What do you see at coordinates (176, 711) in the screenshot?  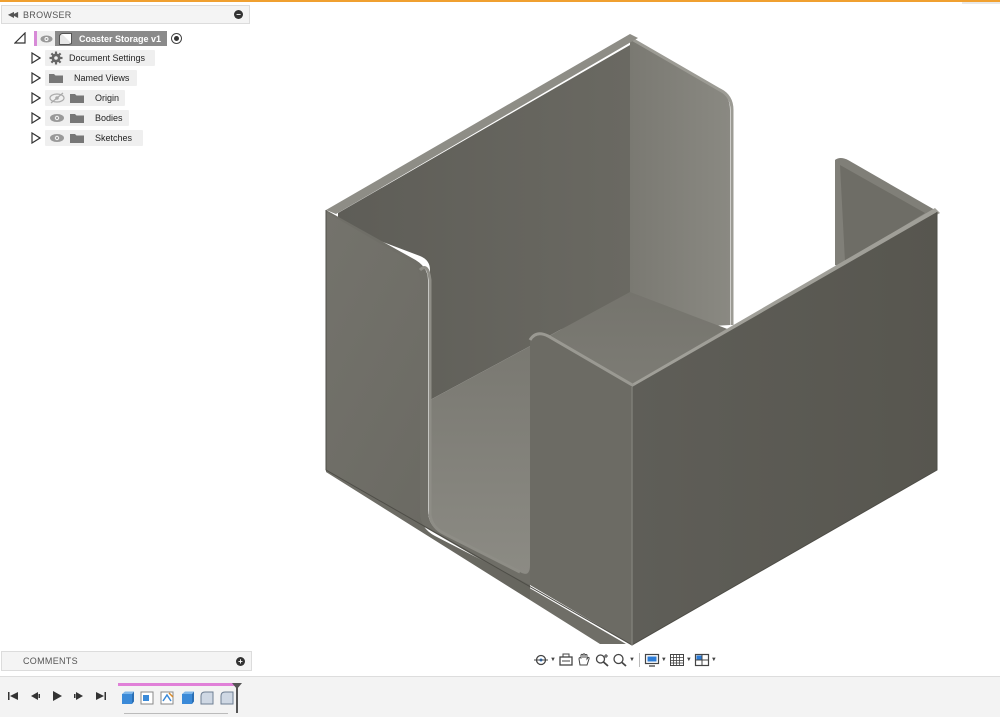 I see `timeline-ticks` at bounding box center [176, 711].